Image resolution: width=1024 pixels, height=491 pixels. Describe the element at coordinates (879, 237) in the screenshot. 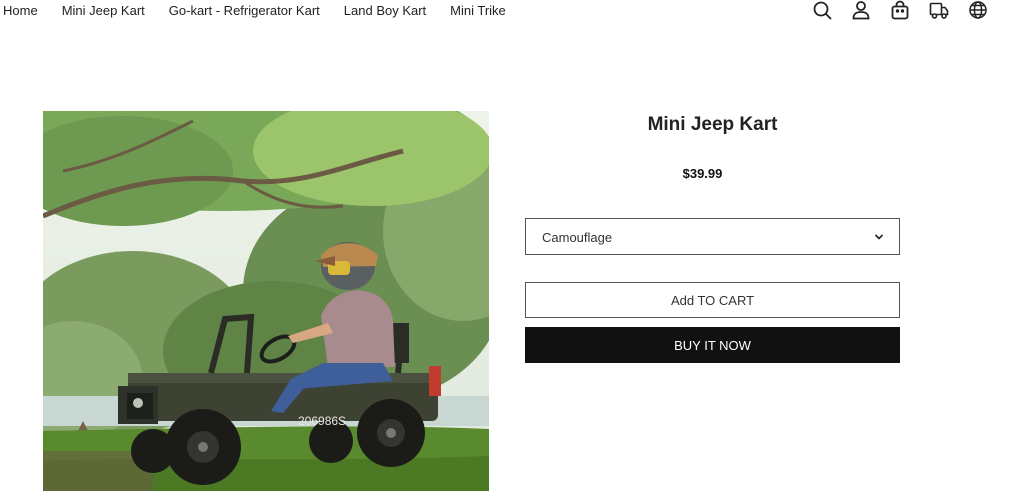

I see `chevron-down-icon` at that location.